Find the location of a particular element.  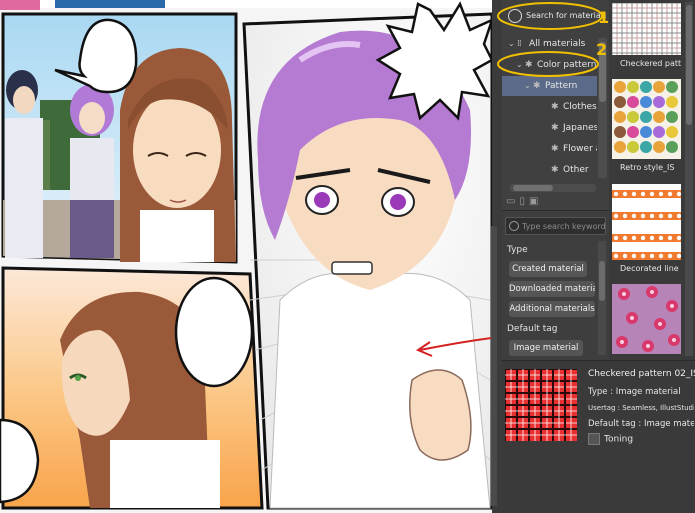

search-icon is located at coordinates (514, 226).